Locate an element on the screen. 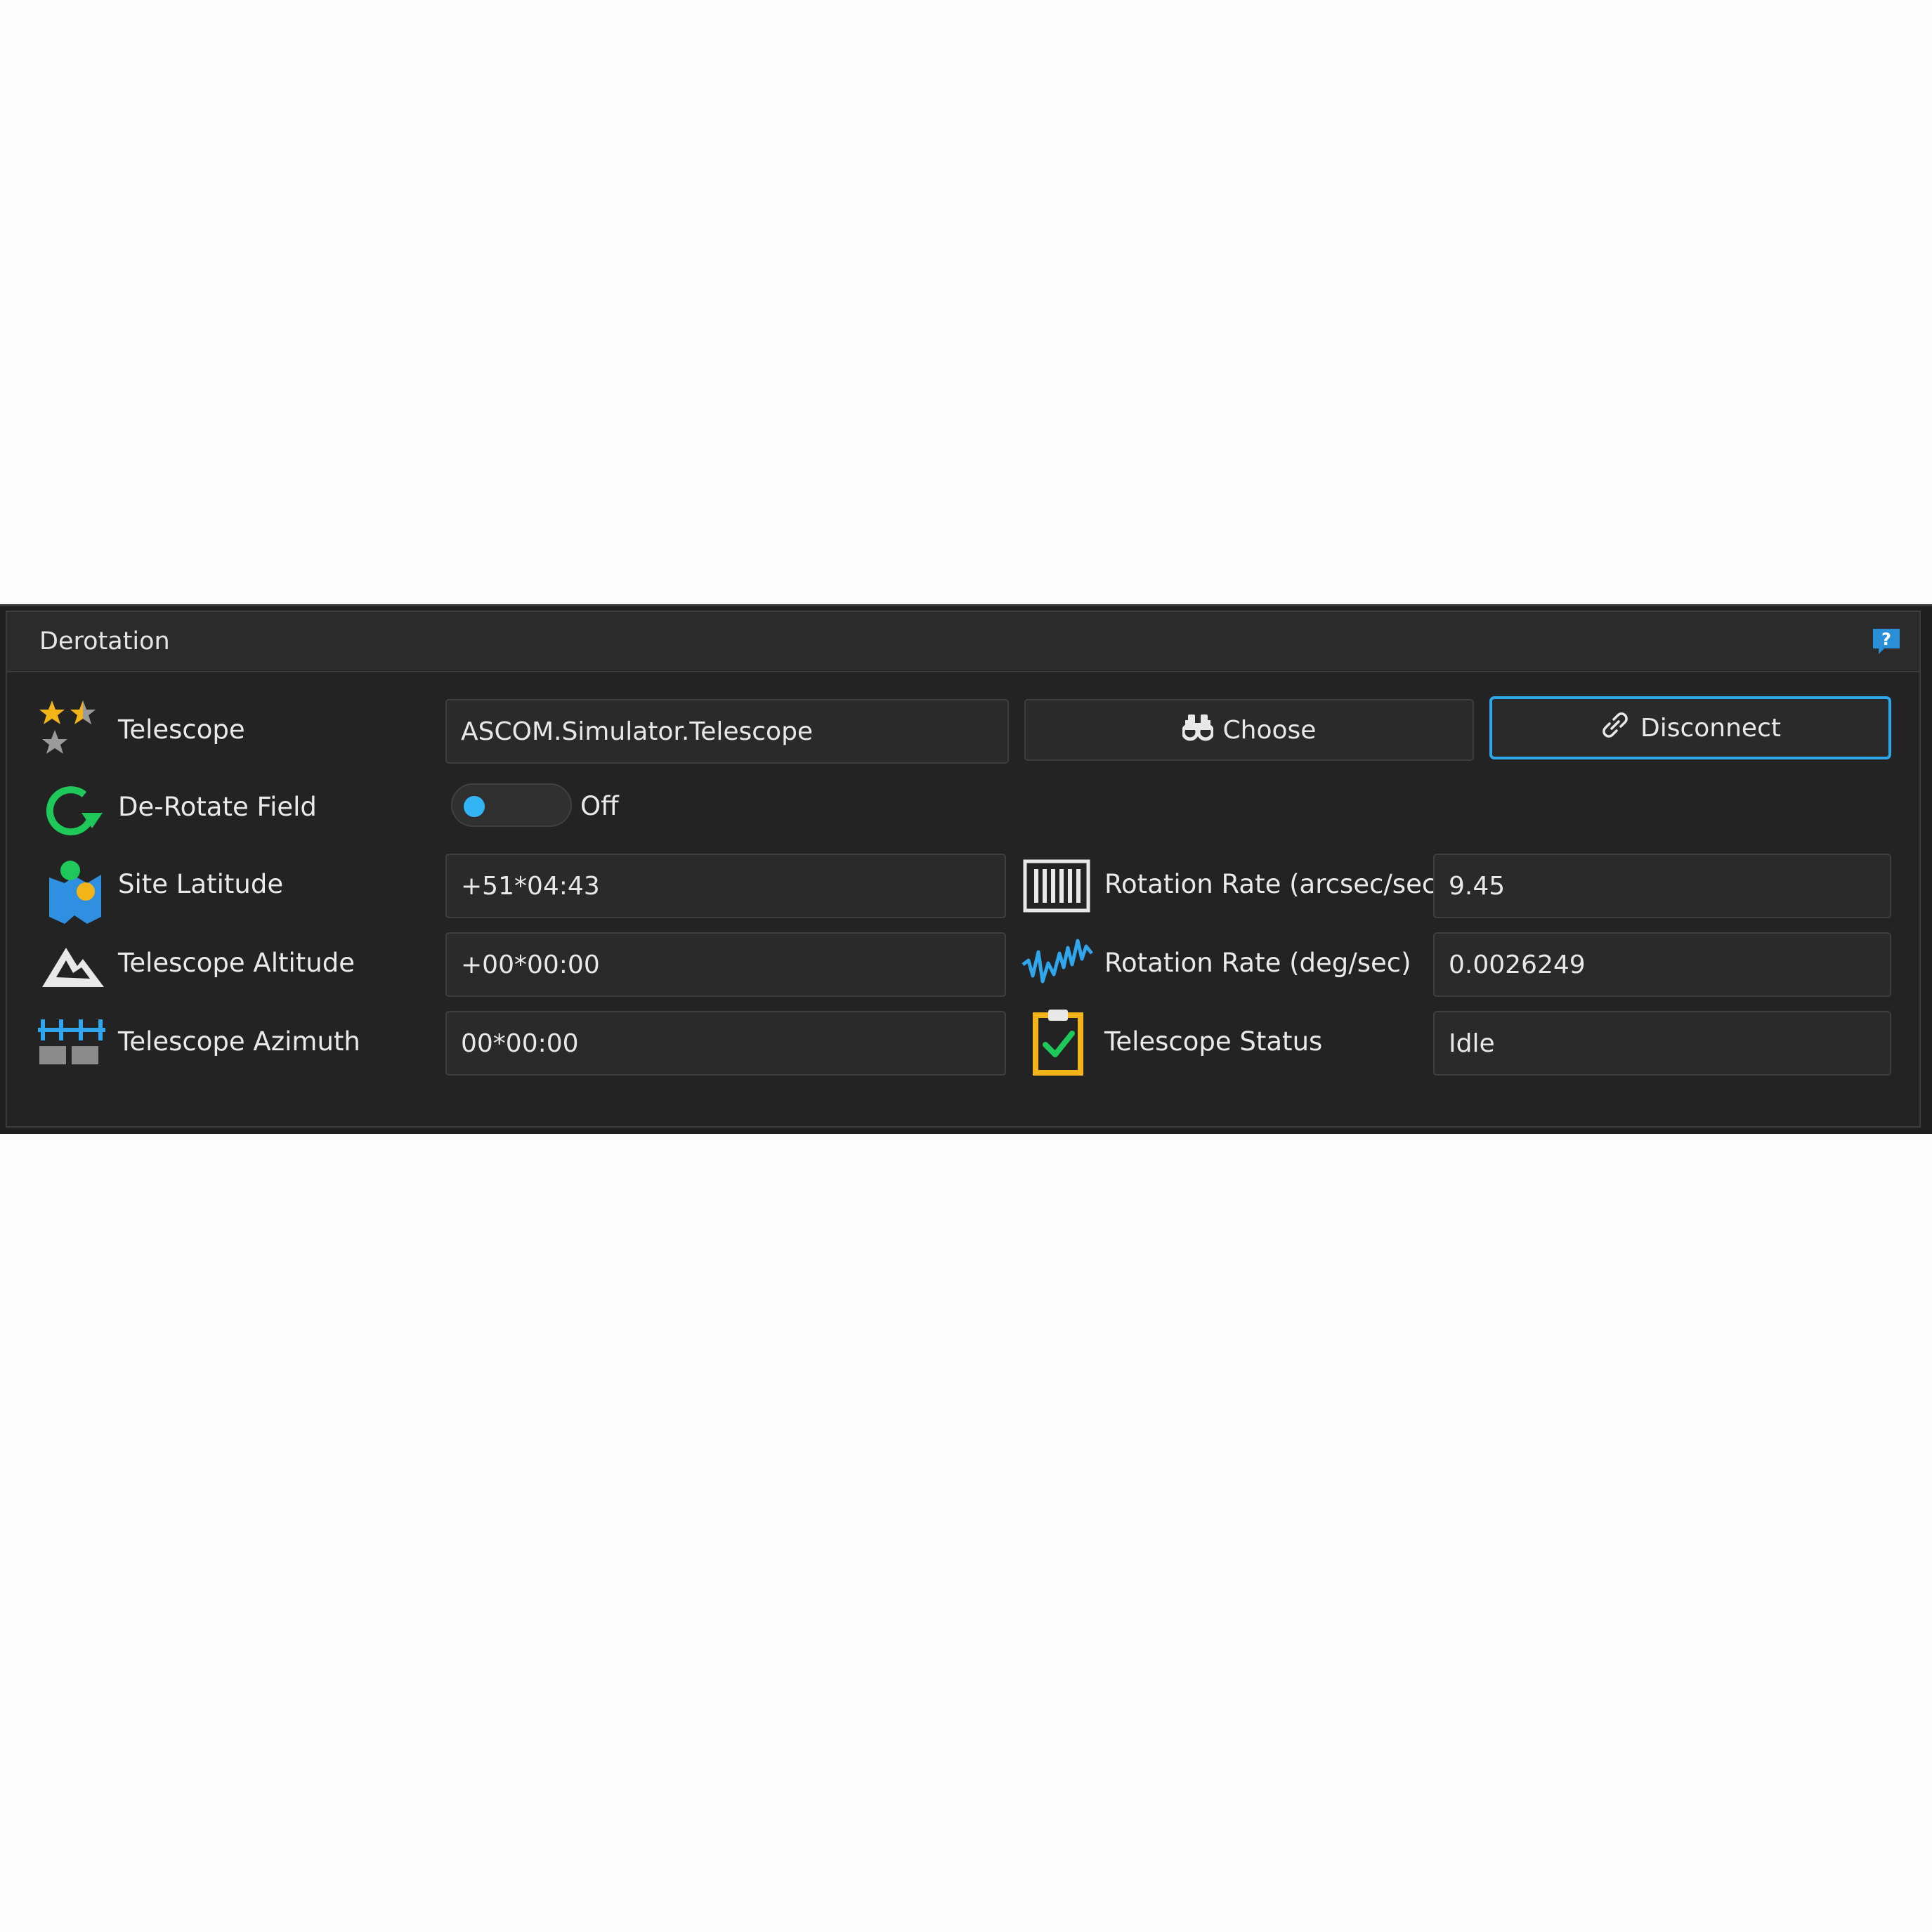 This screenshot has width=1932, height=1932. rotate-arrow-icon is located at coordinates (75, 813).